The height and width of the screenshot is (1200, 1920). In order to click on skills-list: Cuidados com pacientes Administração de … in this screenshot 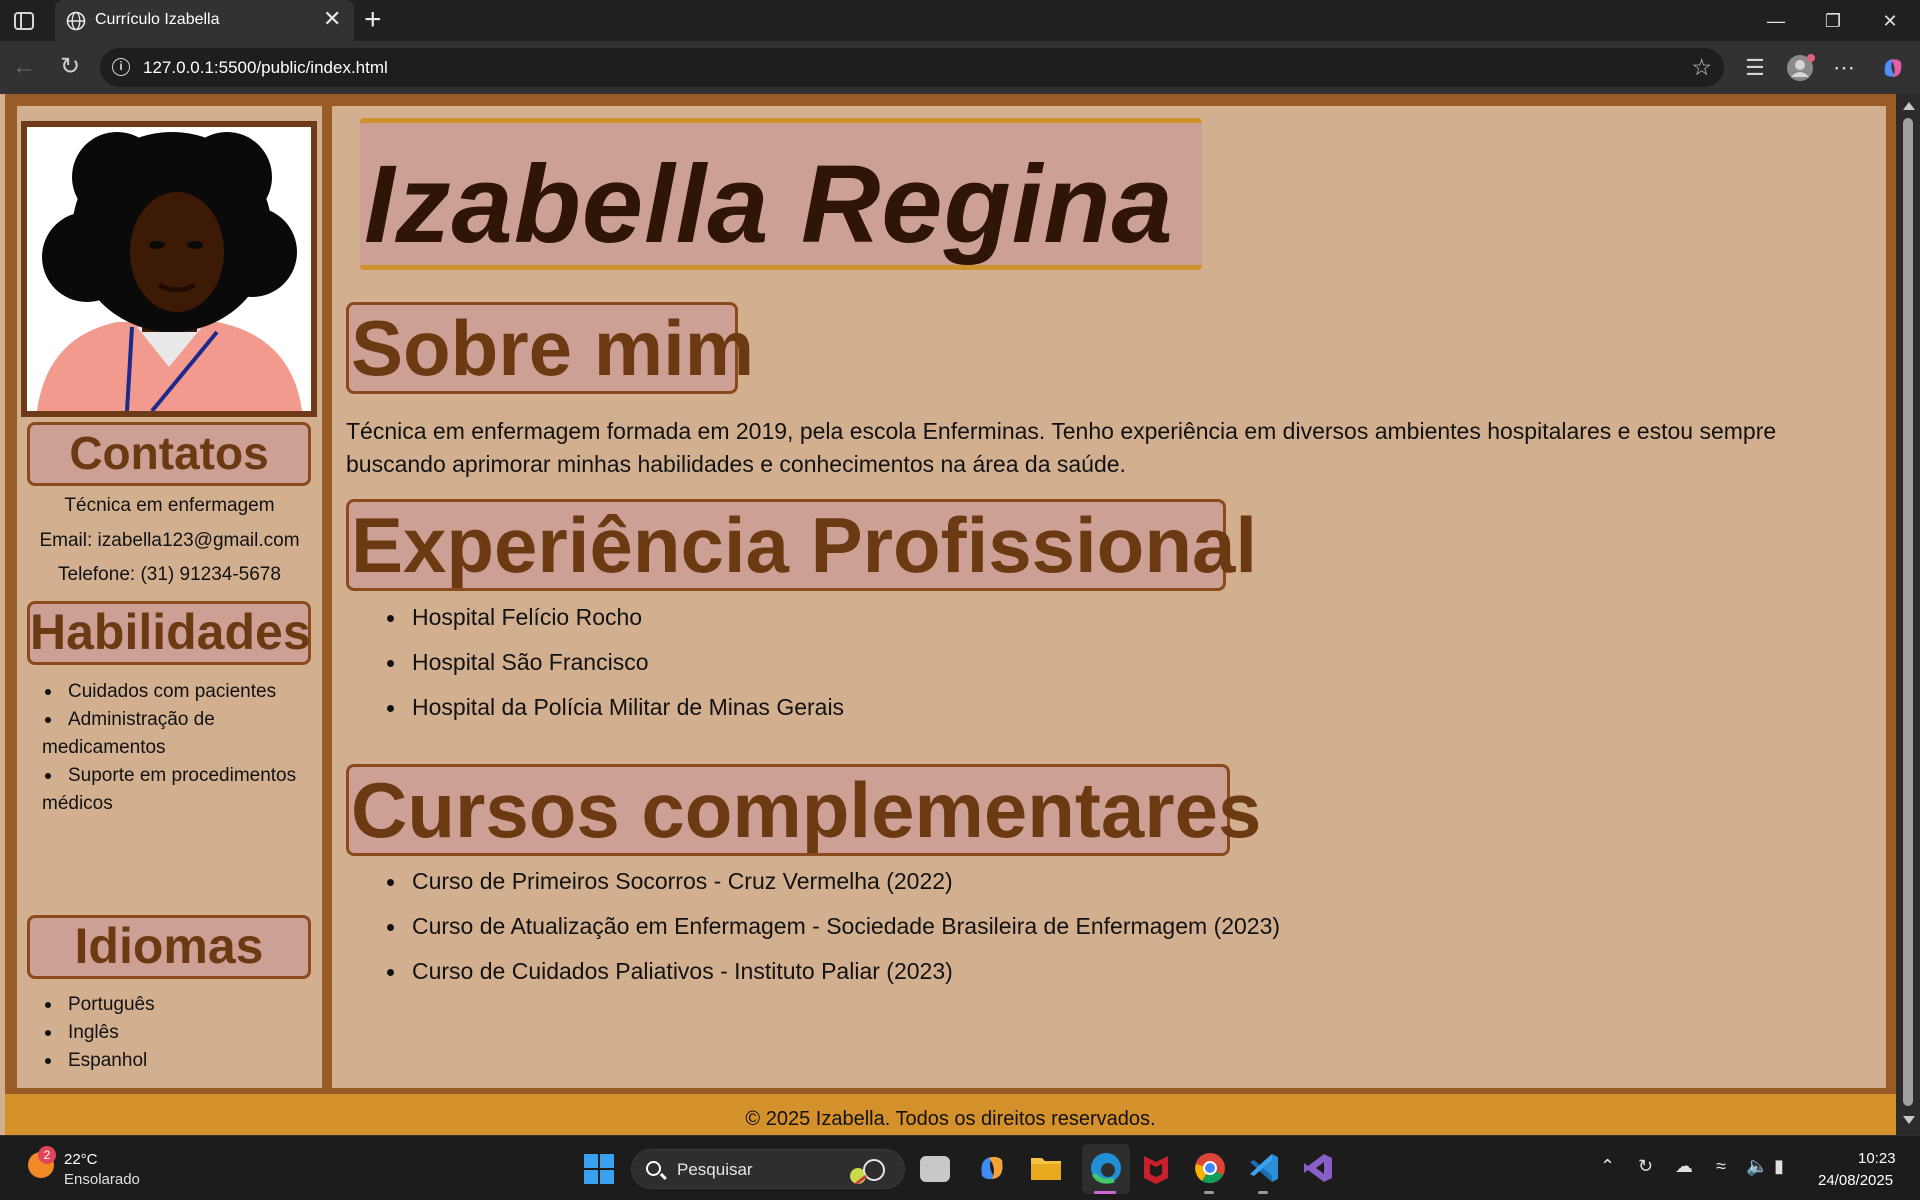, I will do `click(177, 748)`.